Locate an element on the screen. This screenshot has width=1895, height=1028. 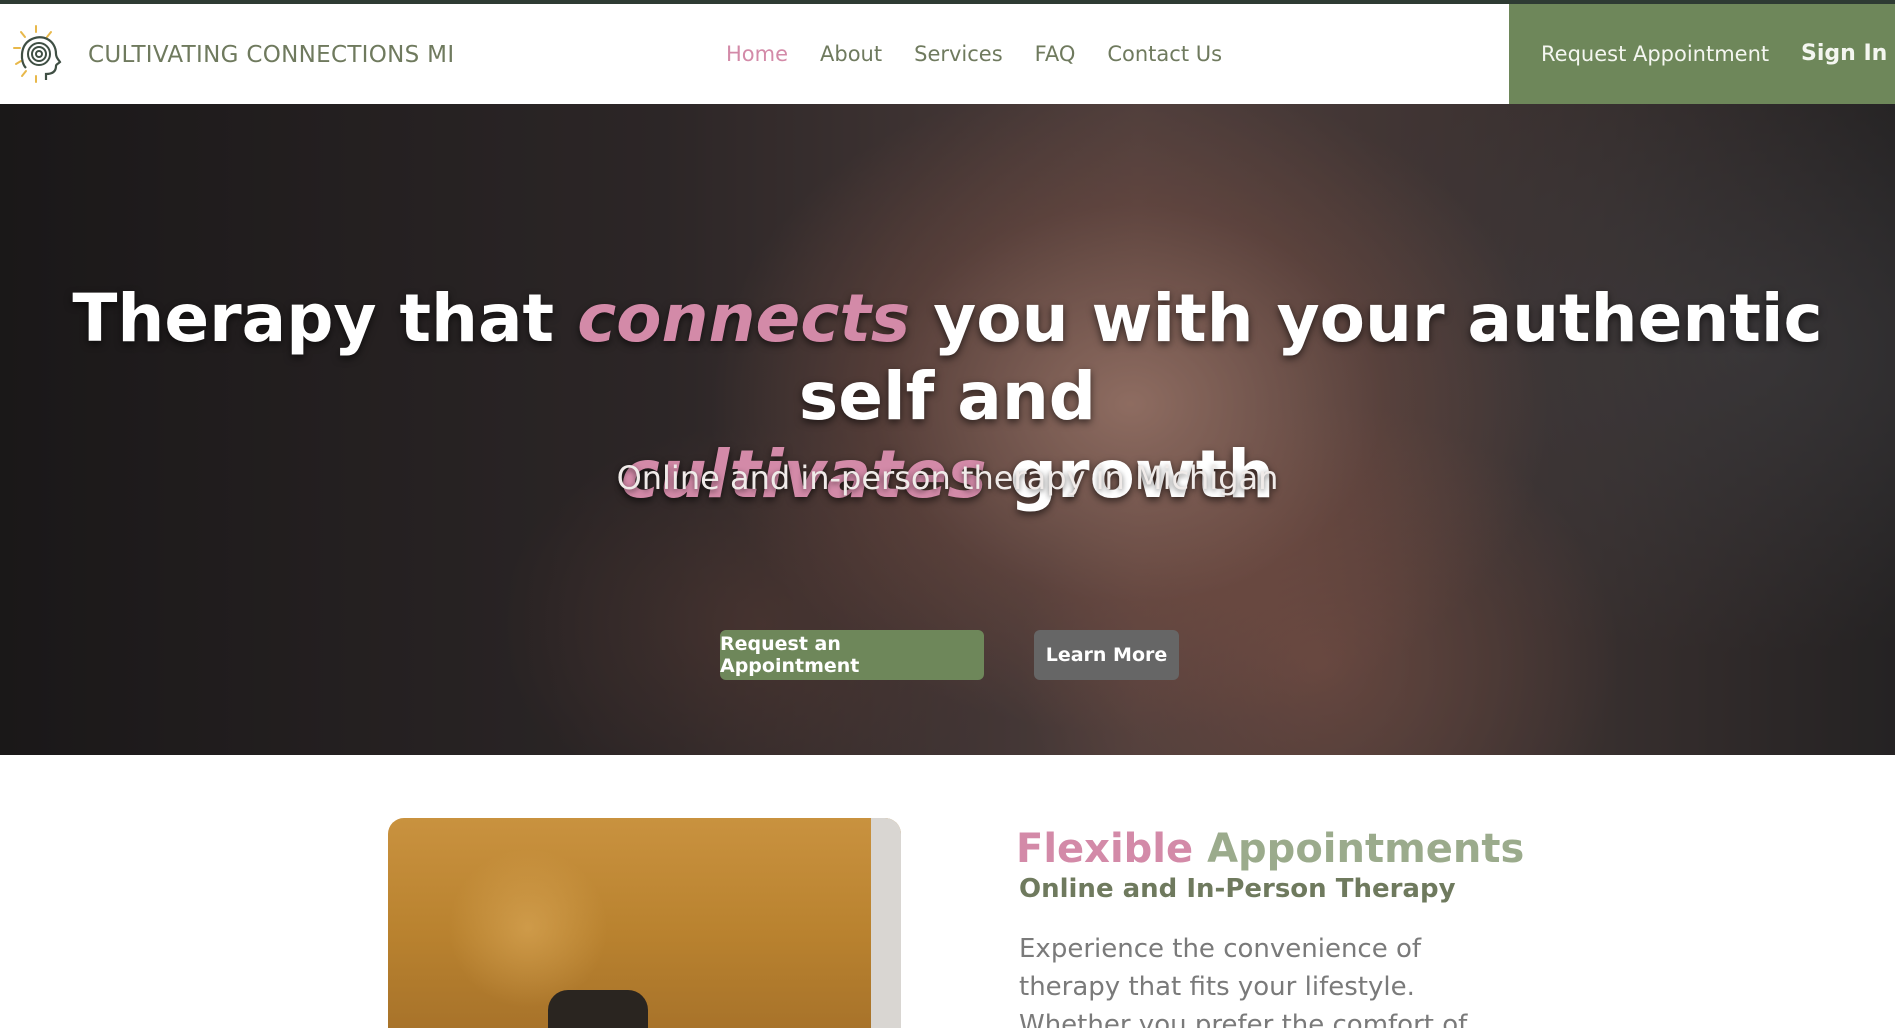
feature-title: Flexible Appointments is located at coordinates (1270, 849).